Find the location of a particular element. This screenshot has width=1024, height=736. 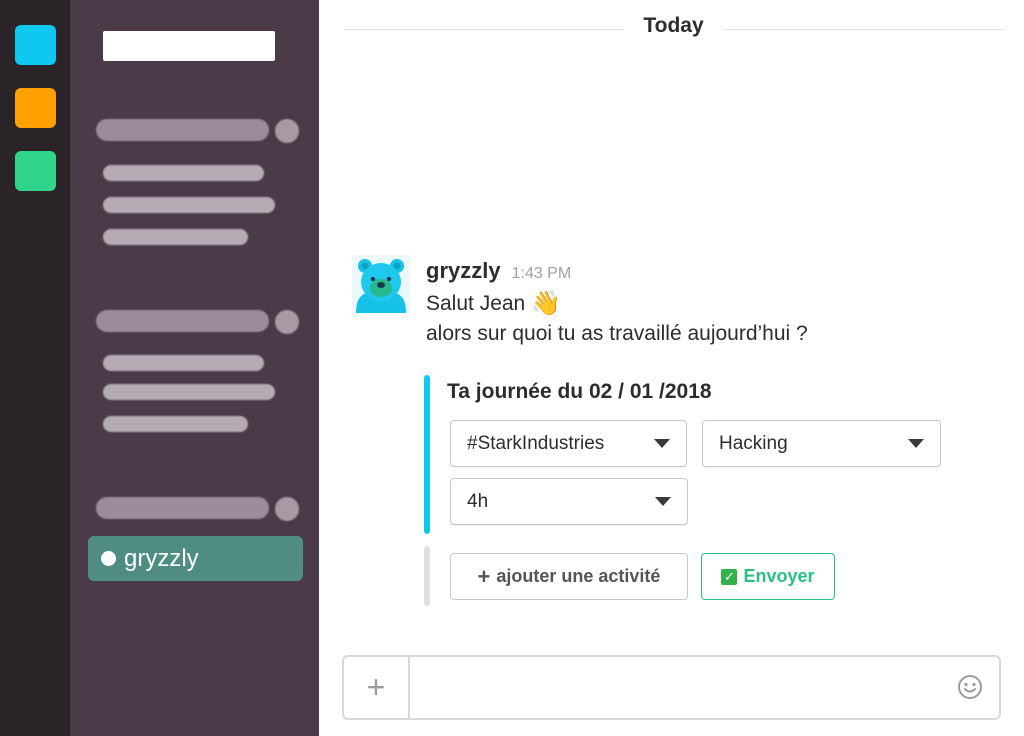

sidebar-item-label: gryzzly is located at coordinates (161, 558).